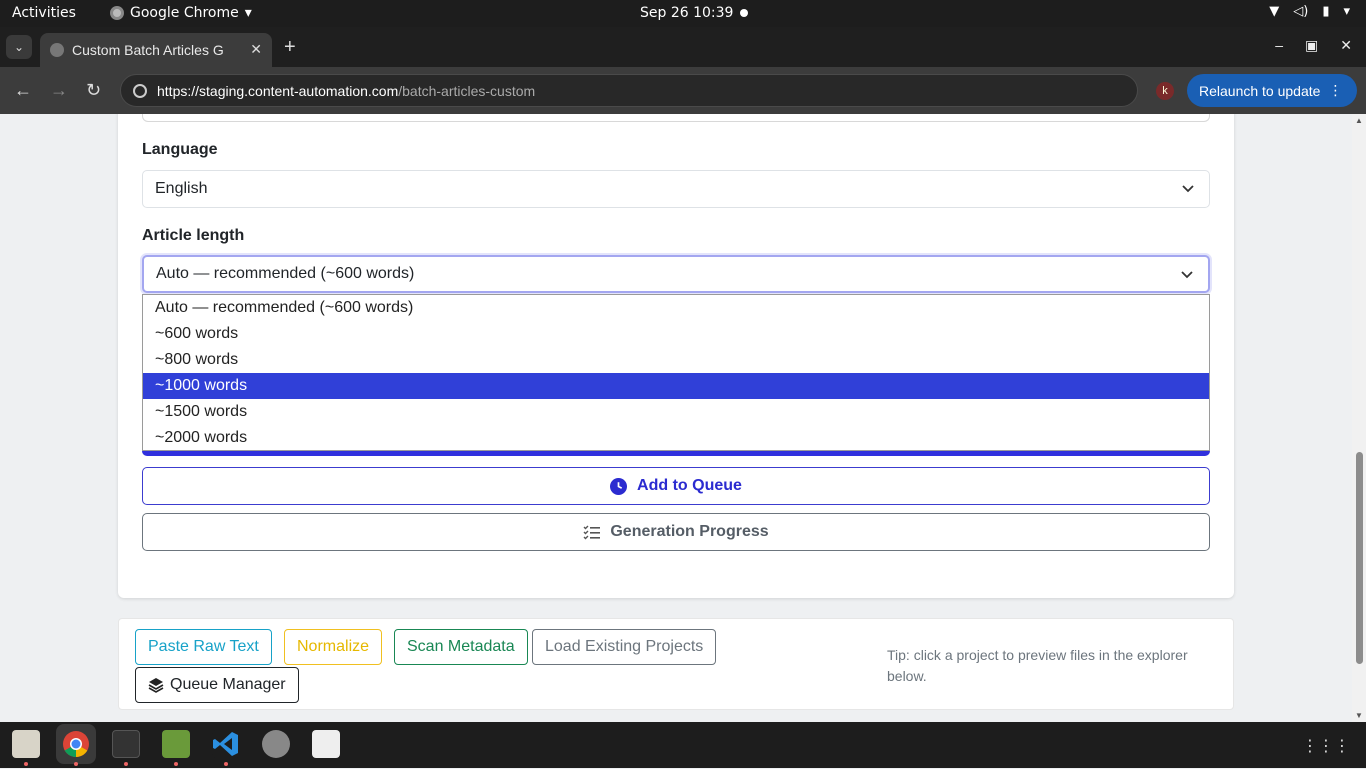 This screenshot has height=769, width=1366. What do you see at coordinates (461, 647) in the screenshot?
I see `scan-metadata-button: Scan Metadata` at bounding box center [461, 647].